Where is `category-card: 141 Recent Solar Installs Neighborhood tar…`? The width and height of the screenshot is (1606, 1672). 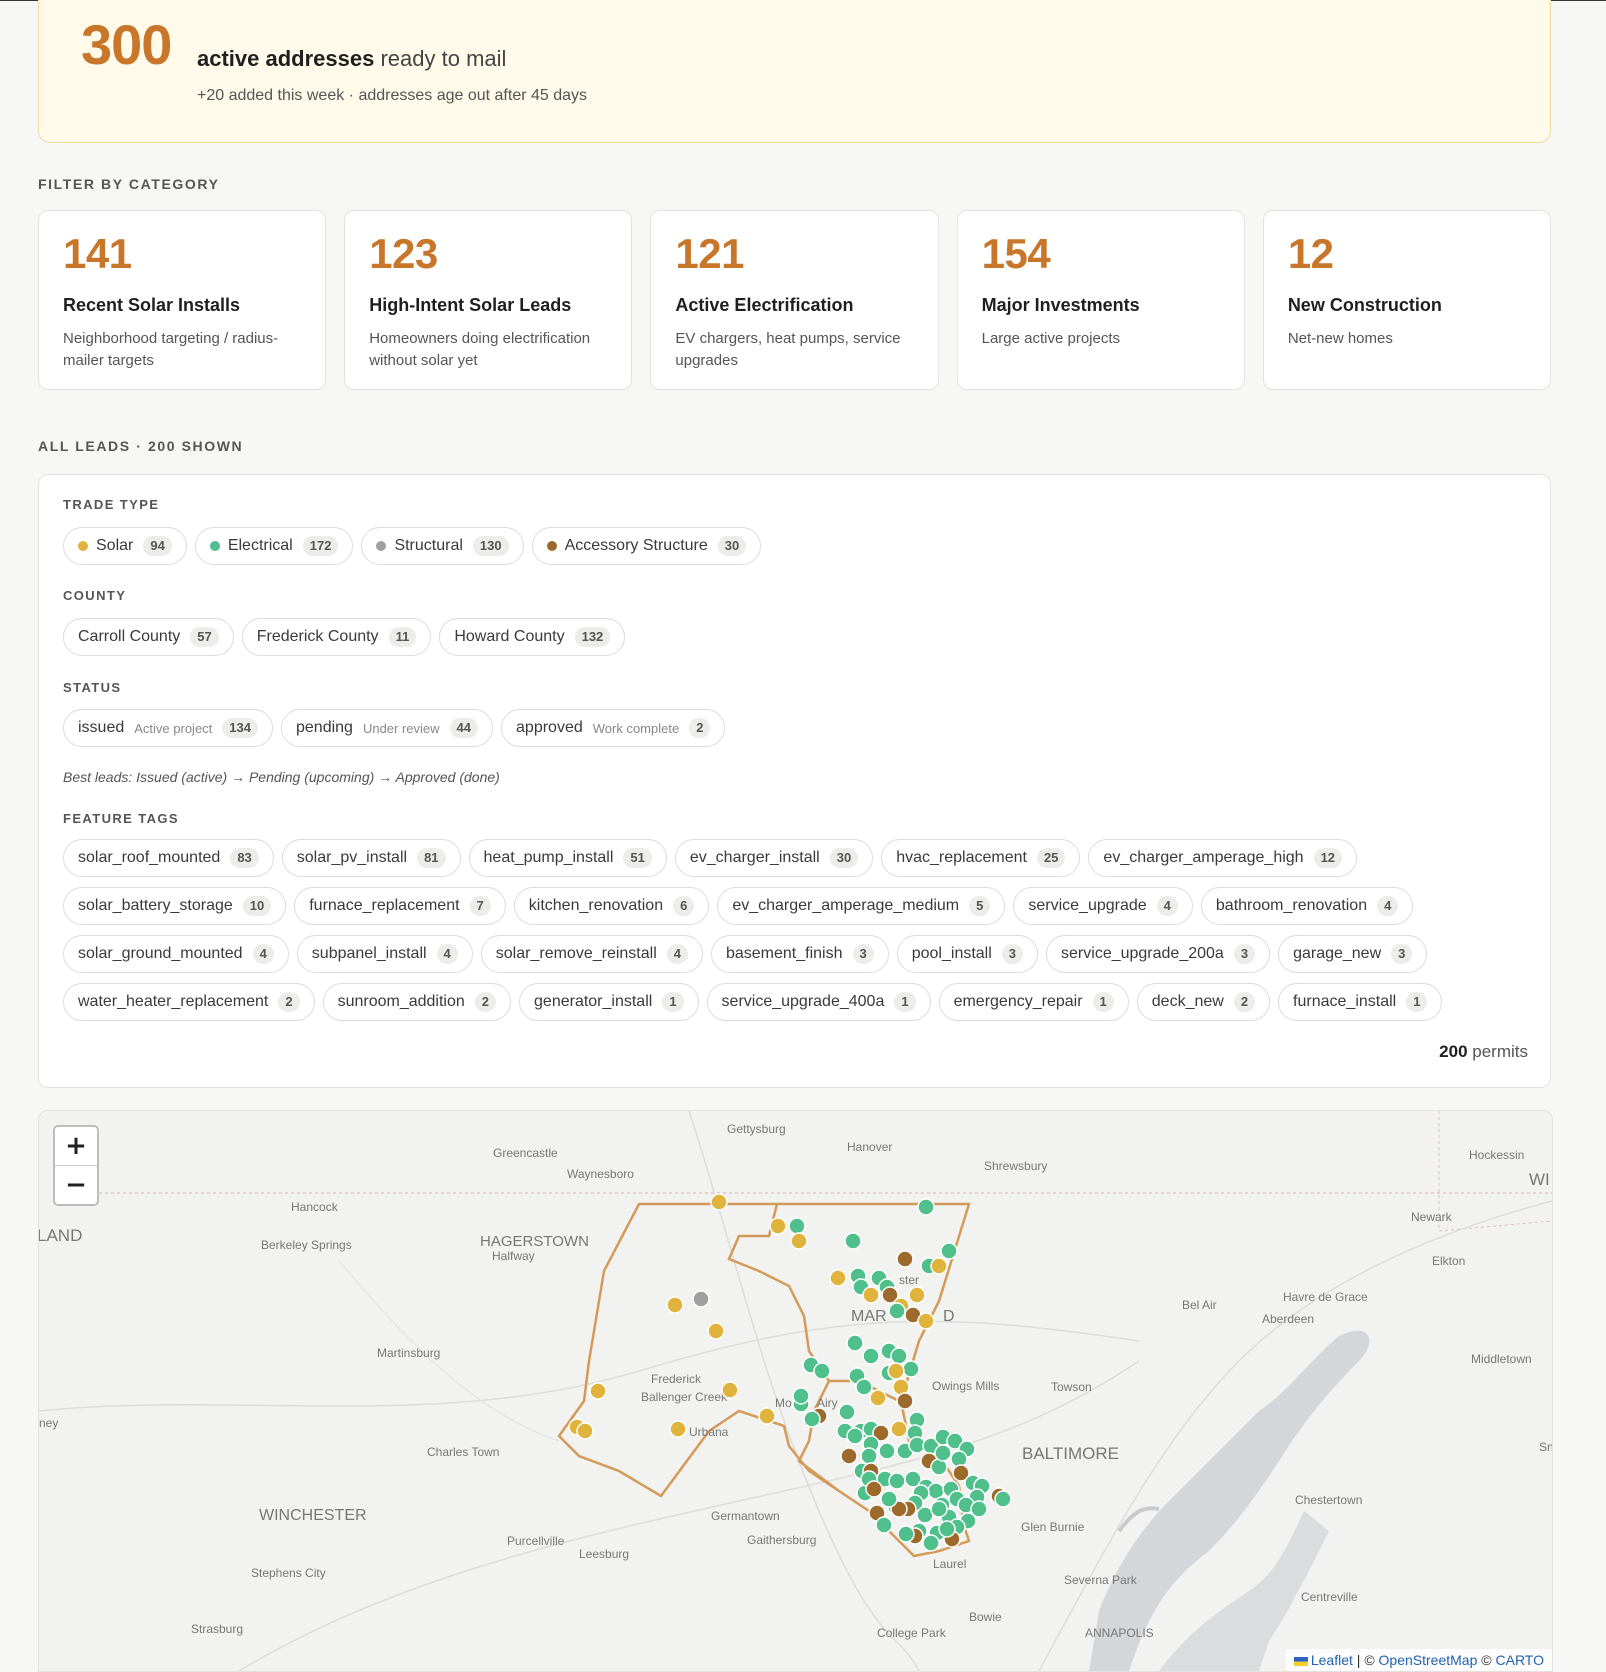 category-card: 141 Recent Solar Installs Neighborhood tar… is located at coordinates (182, 300).